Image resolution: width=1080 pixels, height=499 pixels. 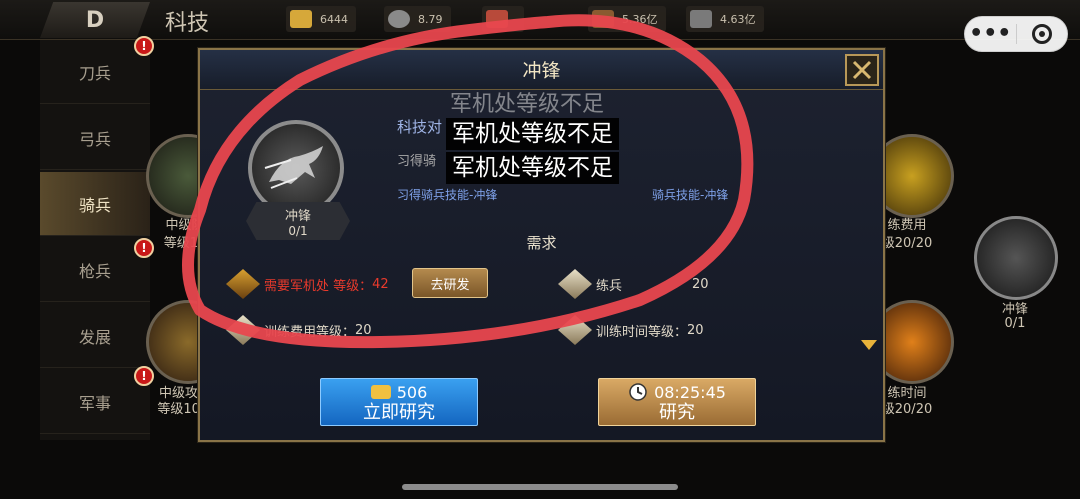 I want to click on home-indicator, so click(x=540, y=487).